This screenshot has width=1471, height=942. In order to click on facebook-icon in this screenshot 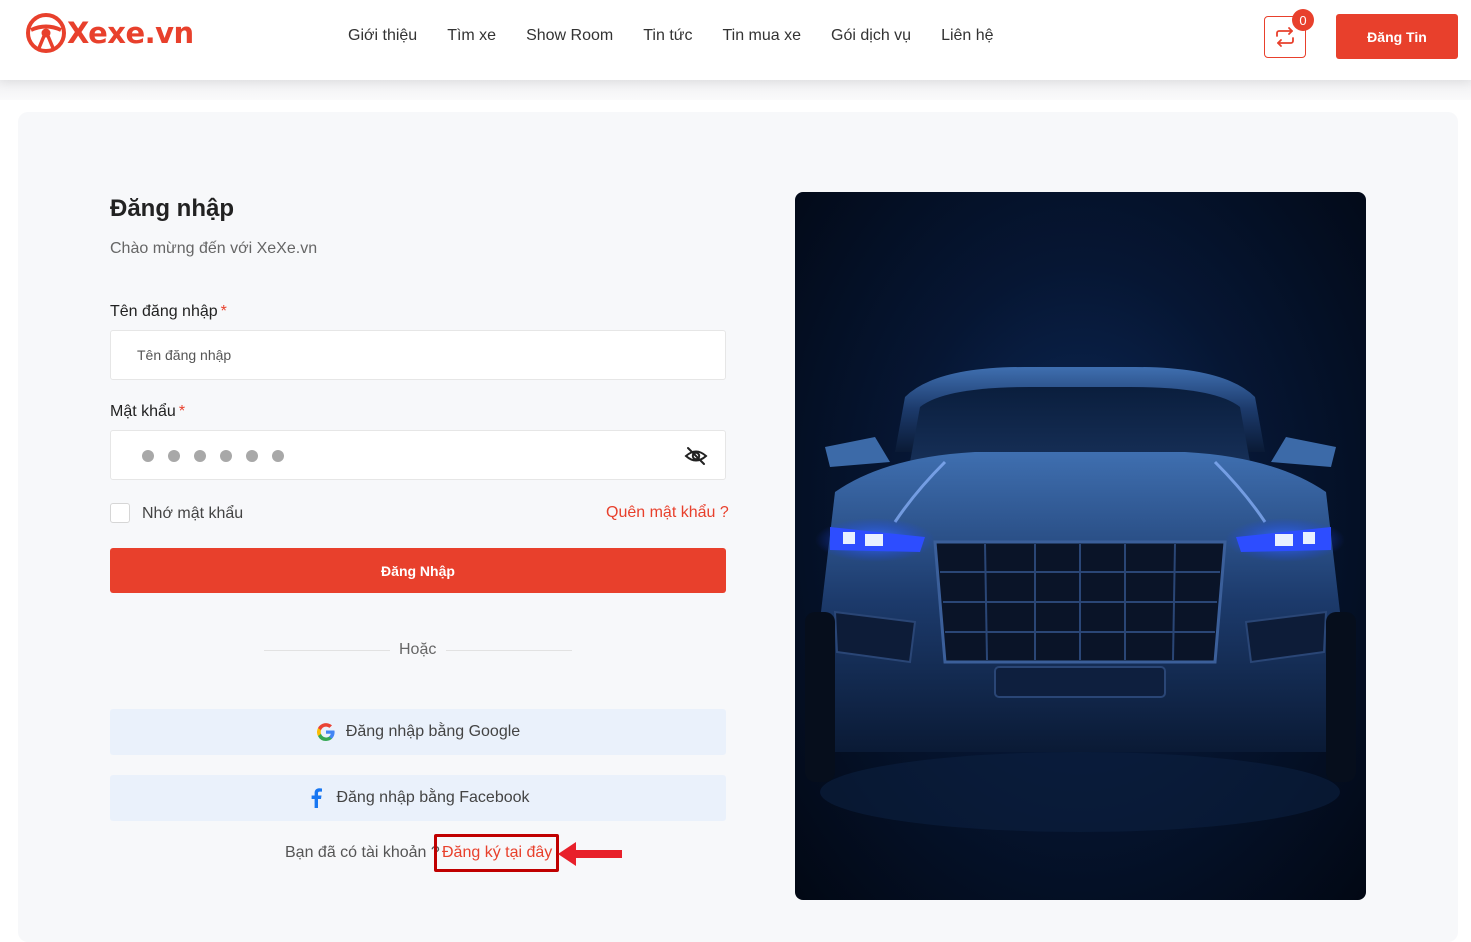, I will do `click(316, 798)`.